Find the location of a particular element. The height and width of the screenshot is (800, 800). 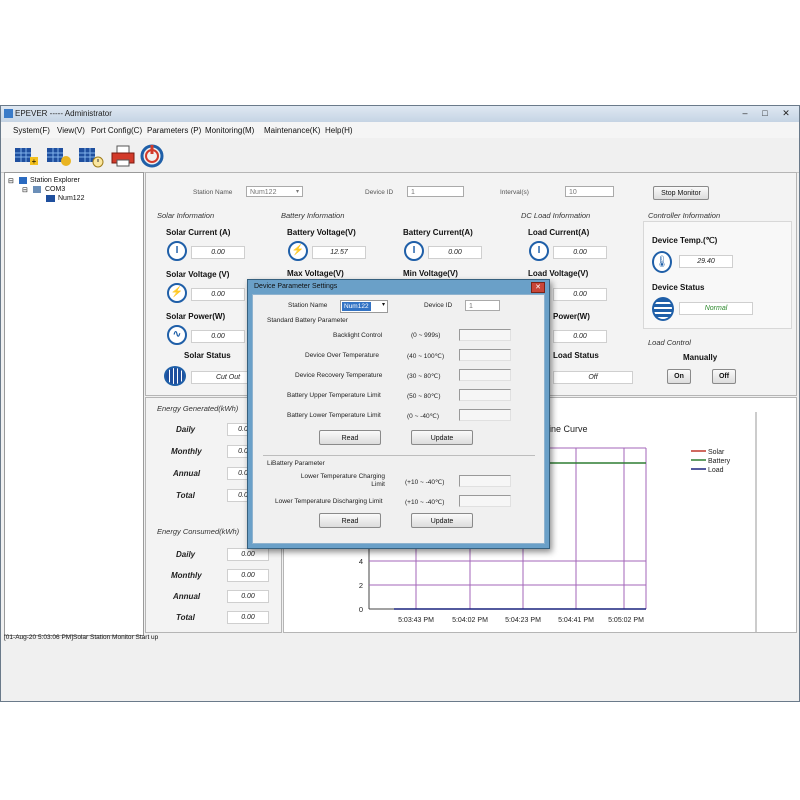

maximize-button: □ is located at coordinates (765, 113).